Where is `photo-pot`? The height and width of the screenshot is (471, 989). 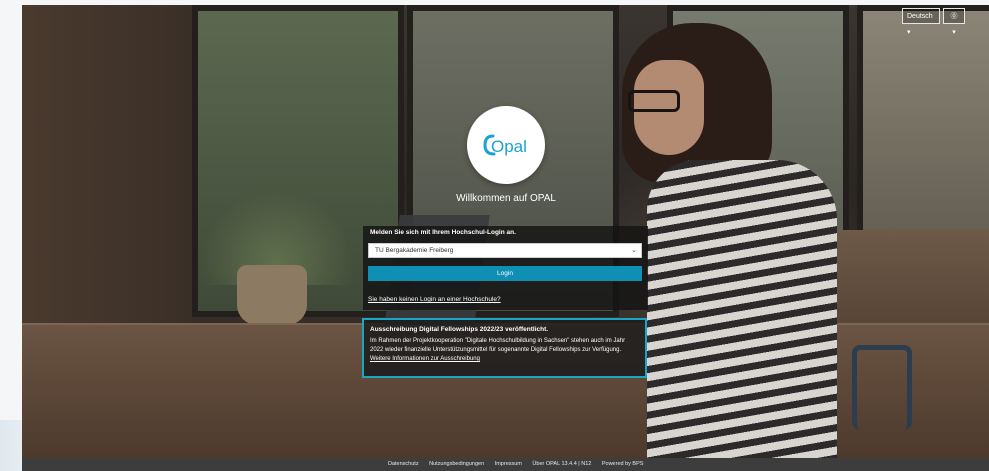 photo-pot is located at coordinates (272, 295).